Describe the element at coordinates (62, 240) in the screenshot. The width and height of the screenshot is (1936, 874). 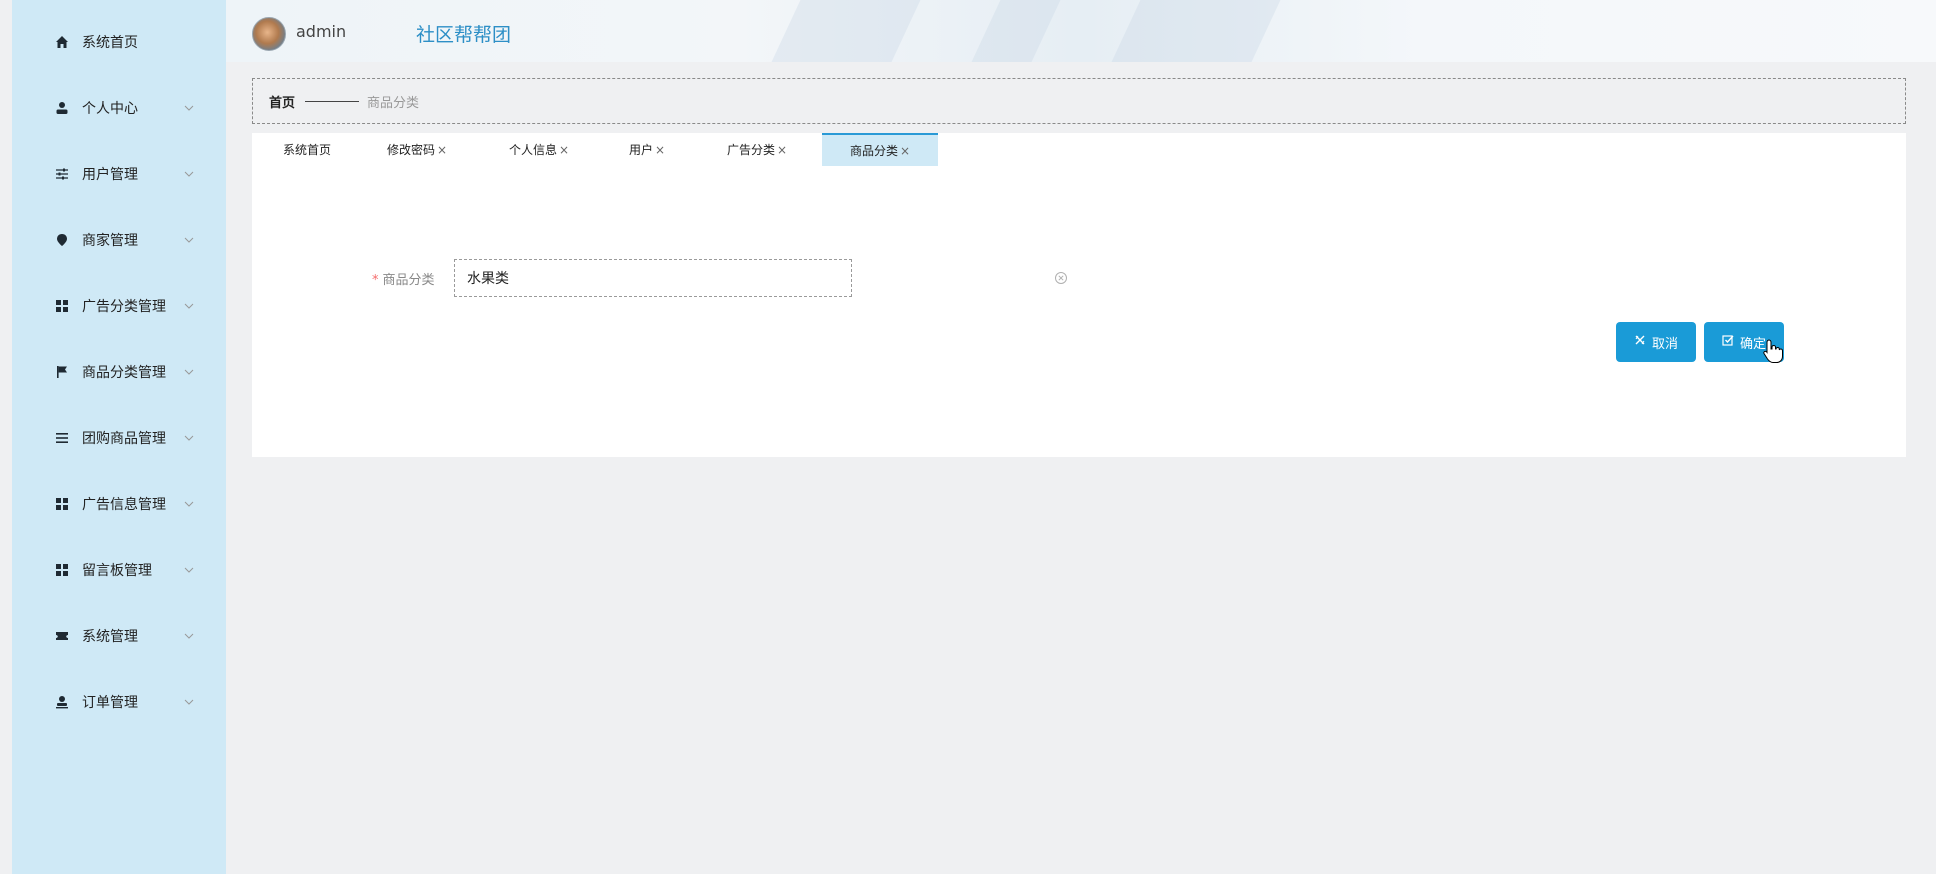
I see `location-pin-icon` at that location.